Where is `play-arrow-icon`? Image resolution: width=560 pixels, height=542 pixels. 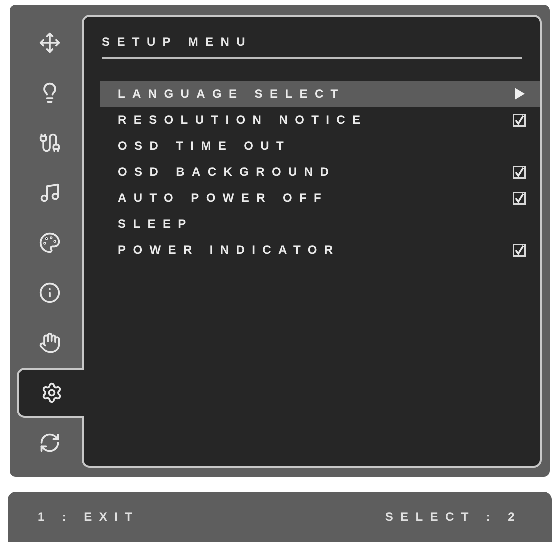
play-arrow-icon is located at coordinates (520, 94).